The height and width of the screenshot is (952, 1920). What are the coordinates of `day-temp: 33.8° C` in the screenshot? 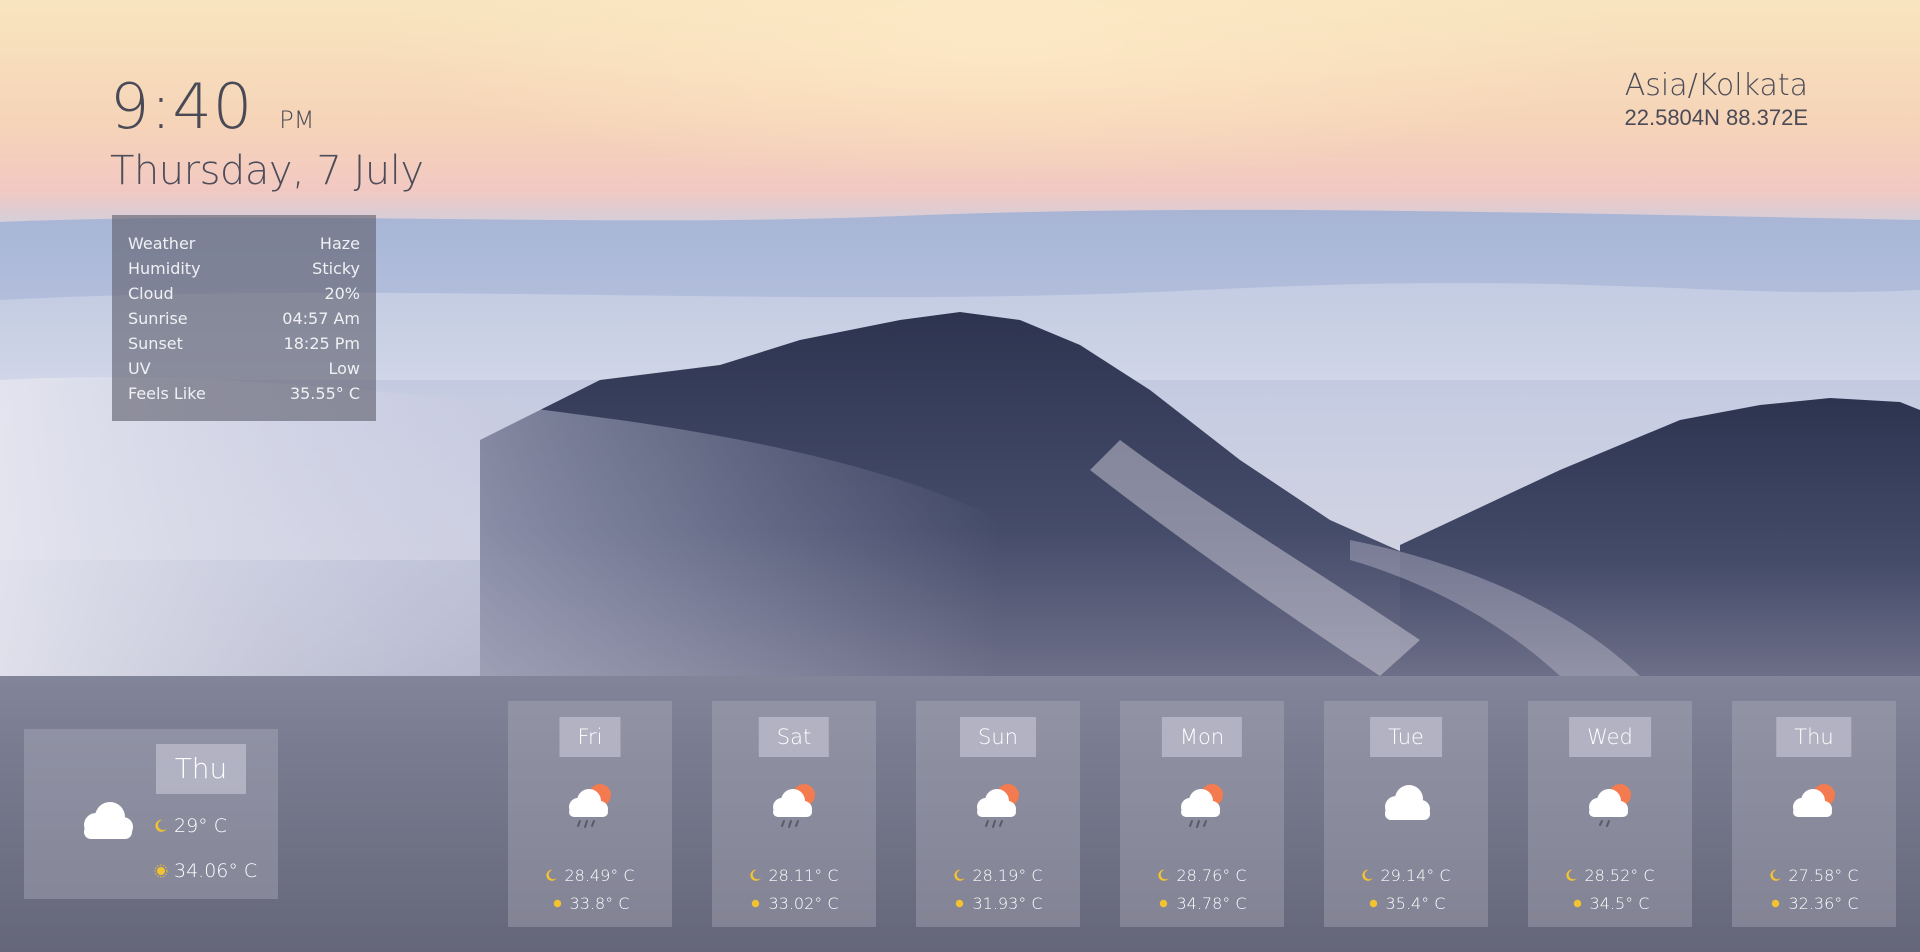 It's located at (590, 903).